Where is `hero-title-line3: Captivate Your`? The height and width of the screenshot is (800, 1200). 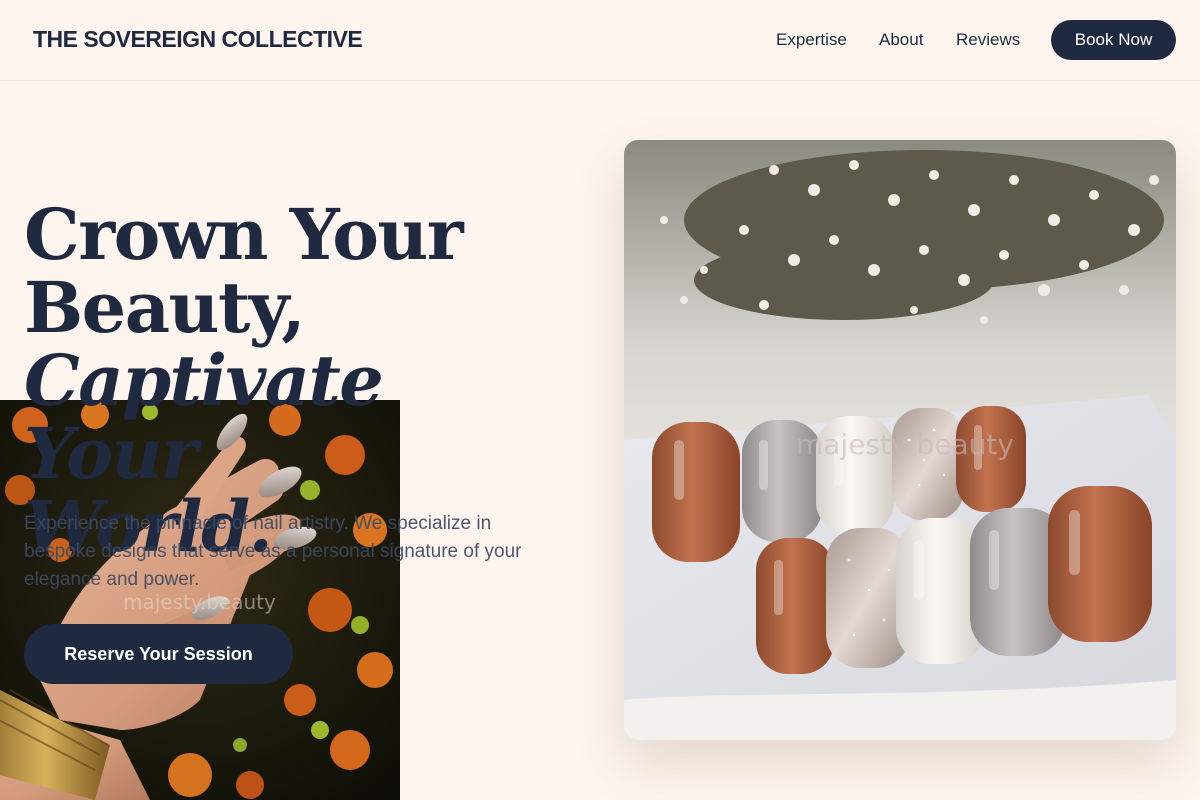 hero-title-line3: Captivate Your is located at coordinates (204, 417).